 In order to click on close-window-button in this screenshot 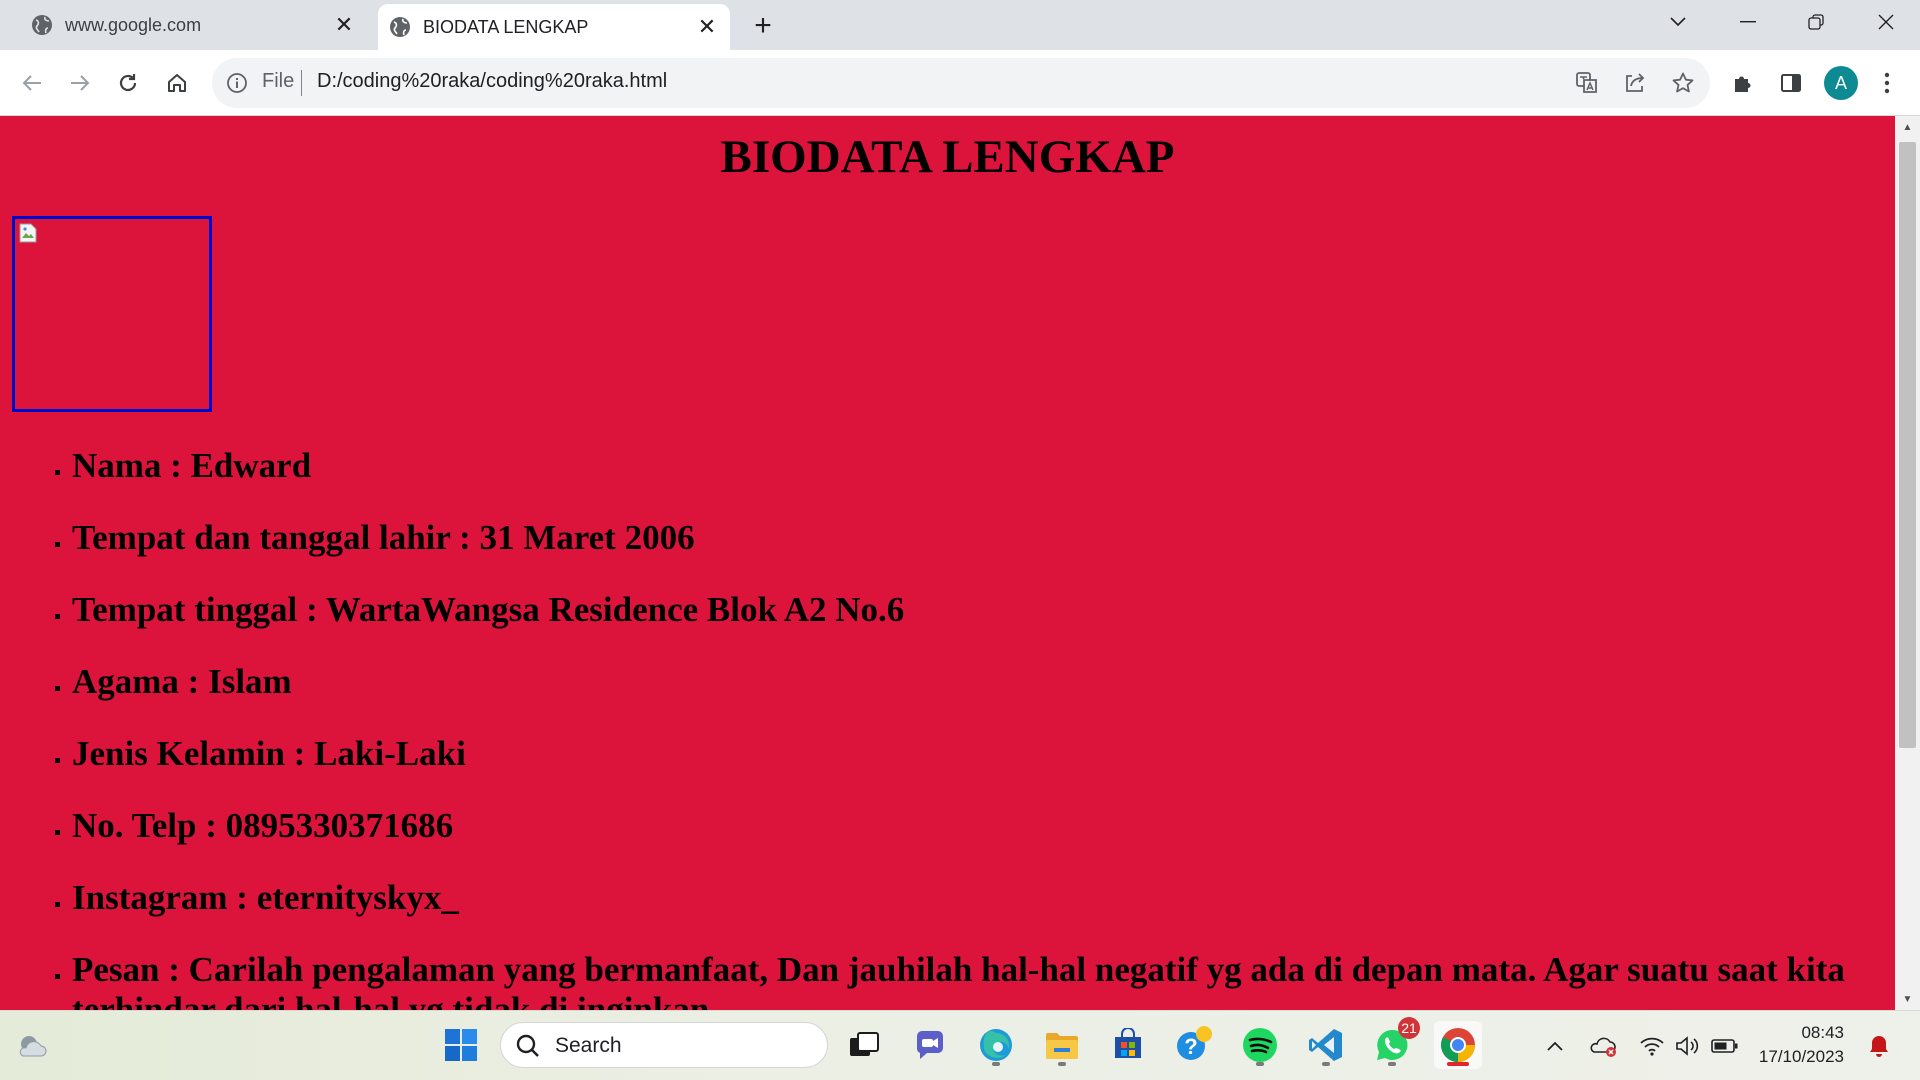, I will do `click(1886, 22)`.